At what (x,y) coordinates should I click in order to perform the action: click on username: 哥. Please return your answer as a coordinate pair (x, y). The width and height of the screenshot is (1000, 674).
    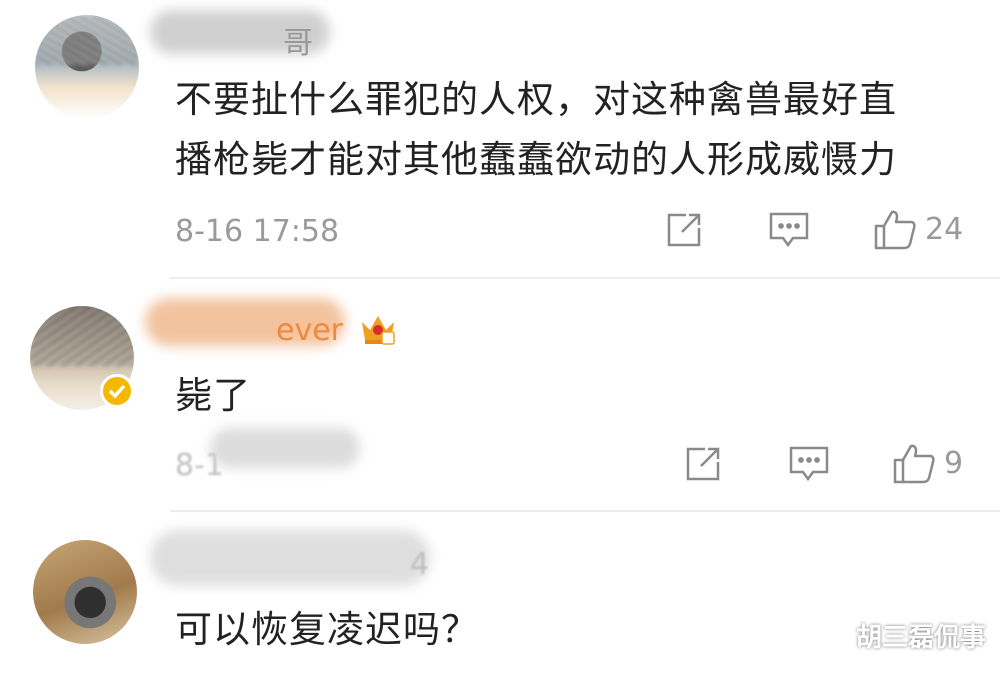
    Looking at the image, I should click on (298, 40).